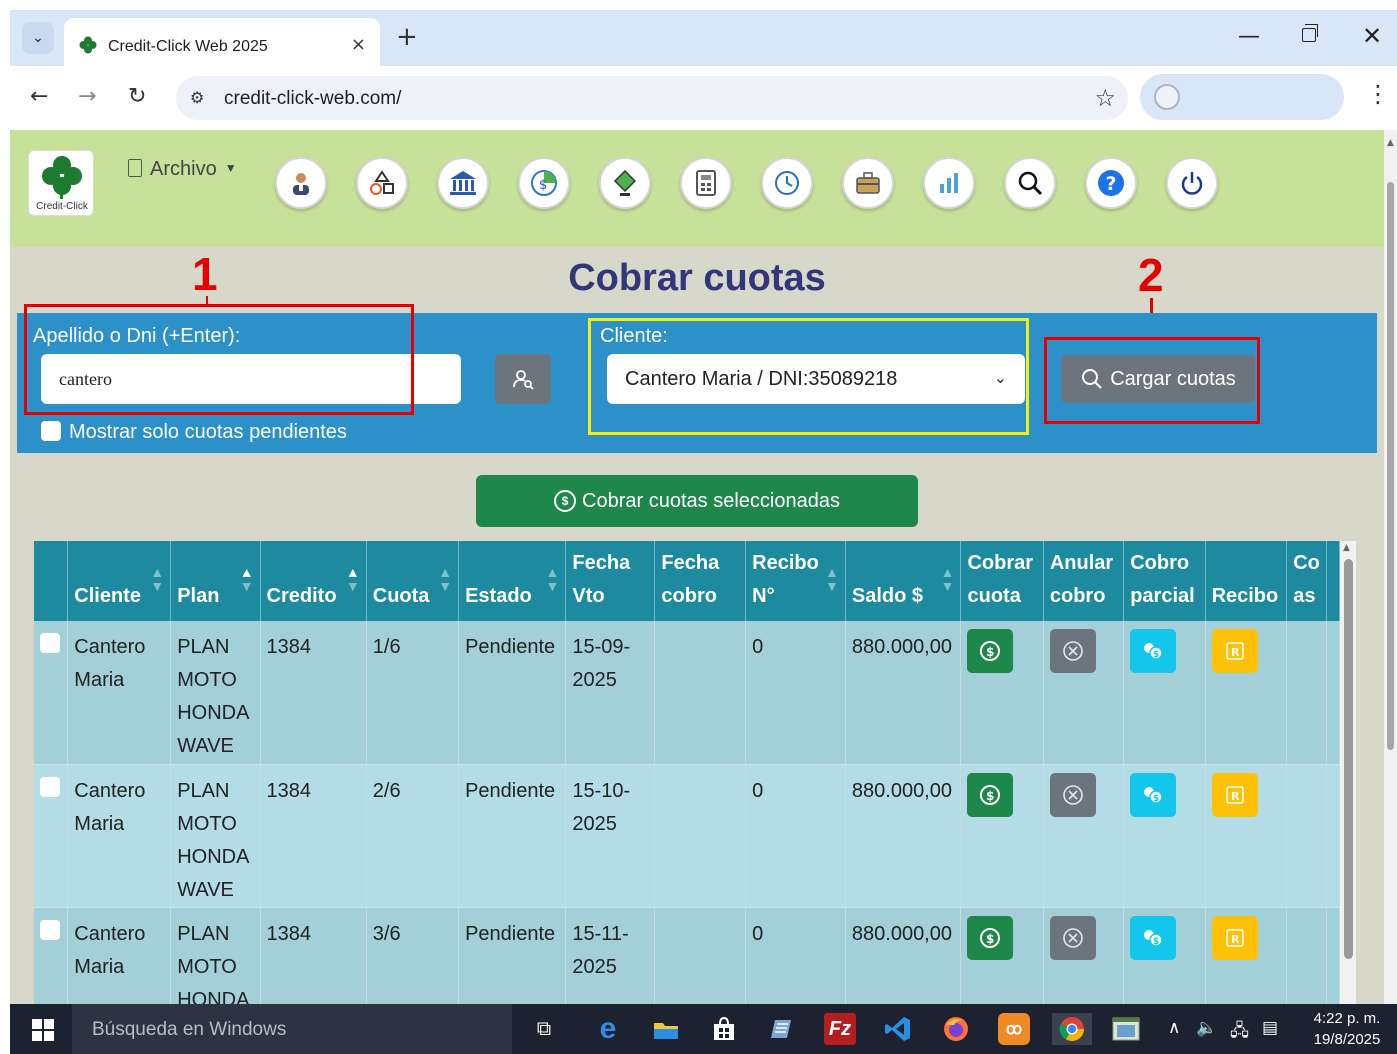 The width and height of the screenshot is (1397, 1054). Describe the element at coordinates (700, 693) in the screenshot. I see `cell-fecha-cobro` at that location.